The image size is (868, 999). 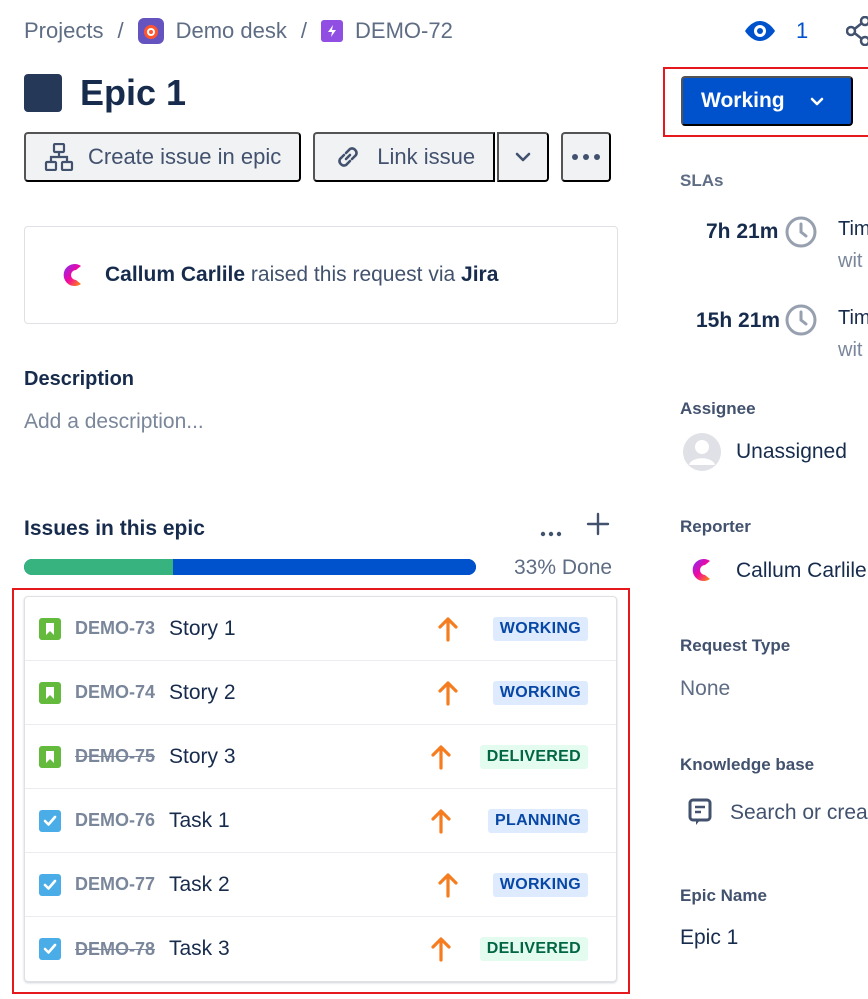 I want to click on issue-row: DEMO-74 Story 2 WORKING, so click(x=320, y=693).